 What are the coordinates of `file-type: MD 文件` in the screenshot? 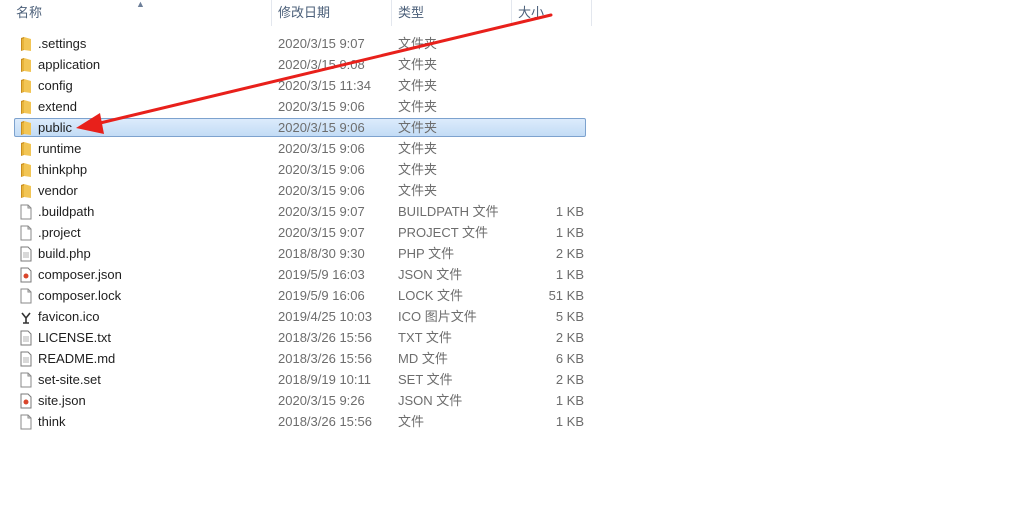 It's located at (423, 358).